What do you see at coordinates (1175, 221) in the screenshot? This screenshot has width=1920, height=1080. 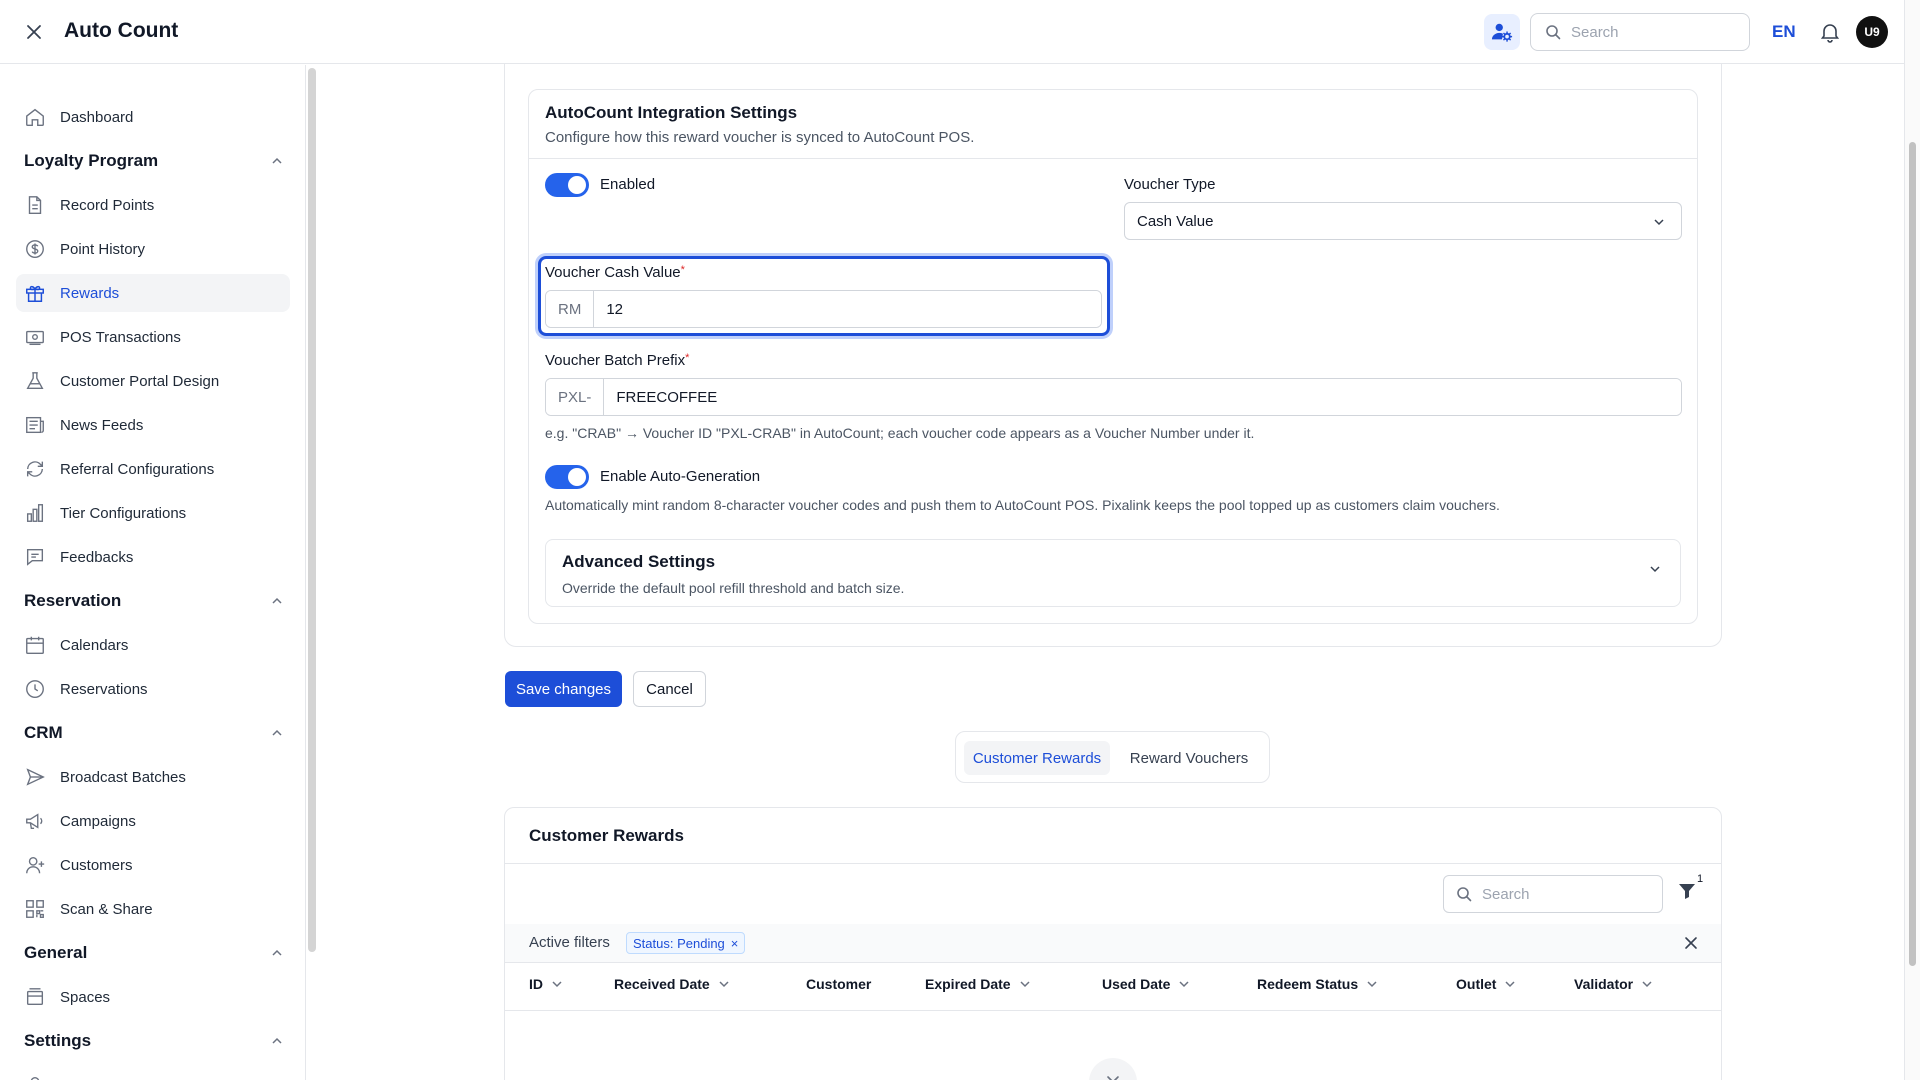 I see `voucher-type-value: Cash Value` at bounding box center [1175, 221].